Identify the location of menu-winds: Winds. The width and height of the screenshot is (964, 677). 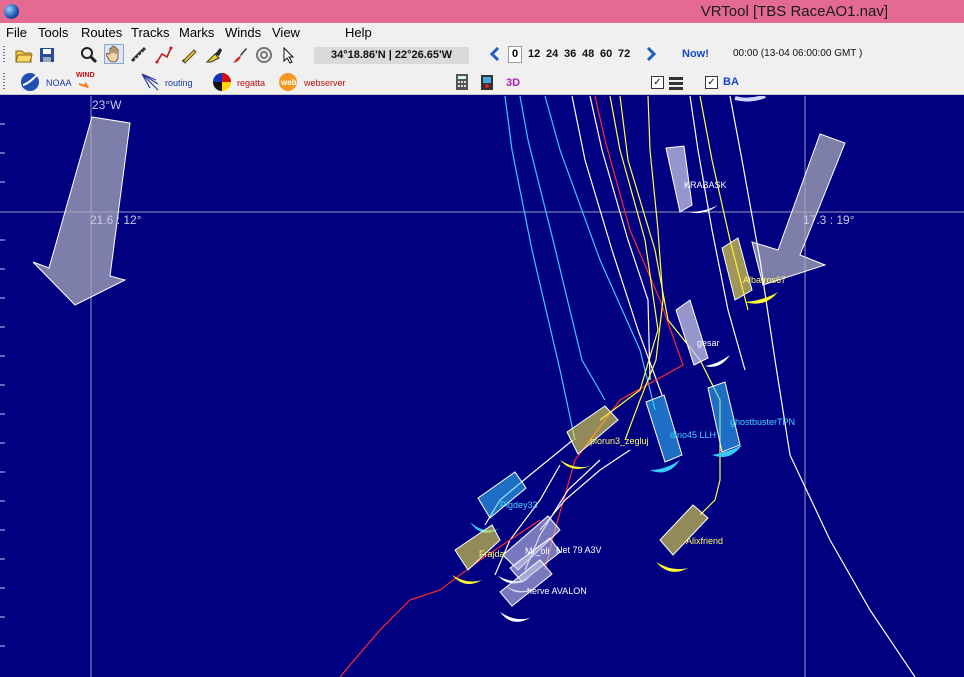
(243, 32).